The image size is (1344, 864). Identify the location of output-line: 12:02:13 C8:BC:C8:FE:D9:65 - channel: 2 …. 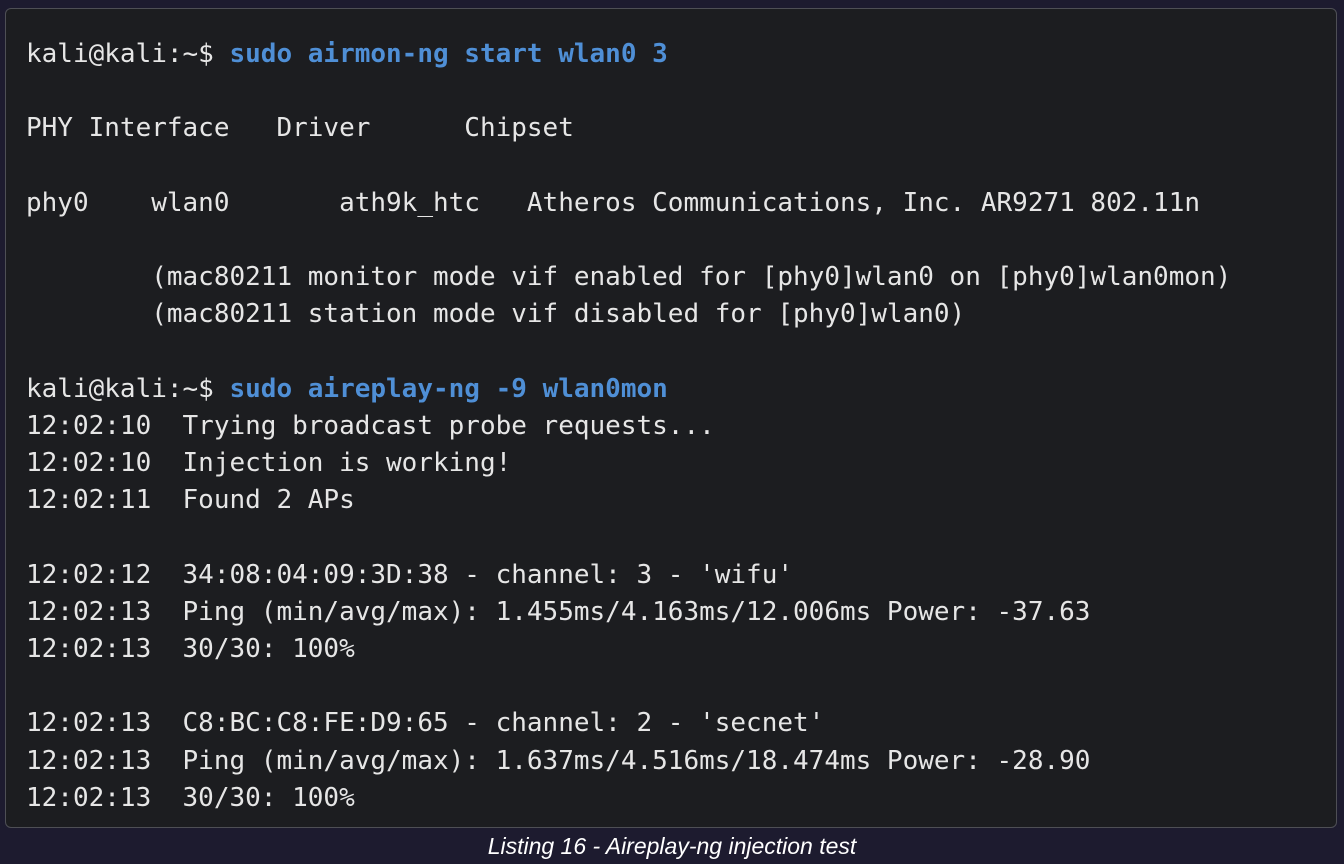
(425, 723).